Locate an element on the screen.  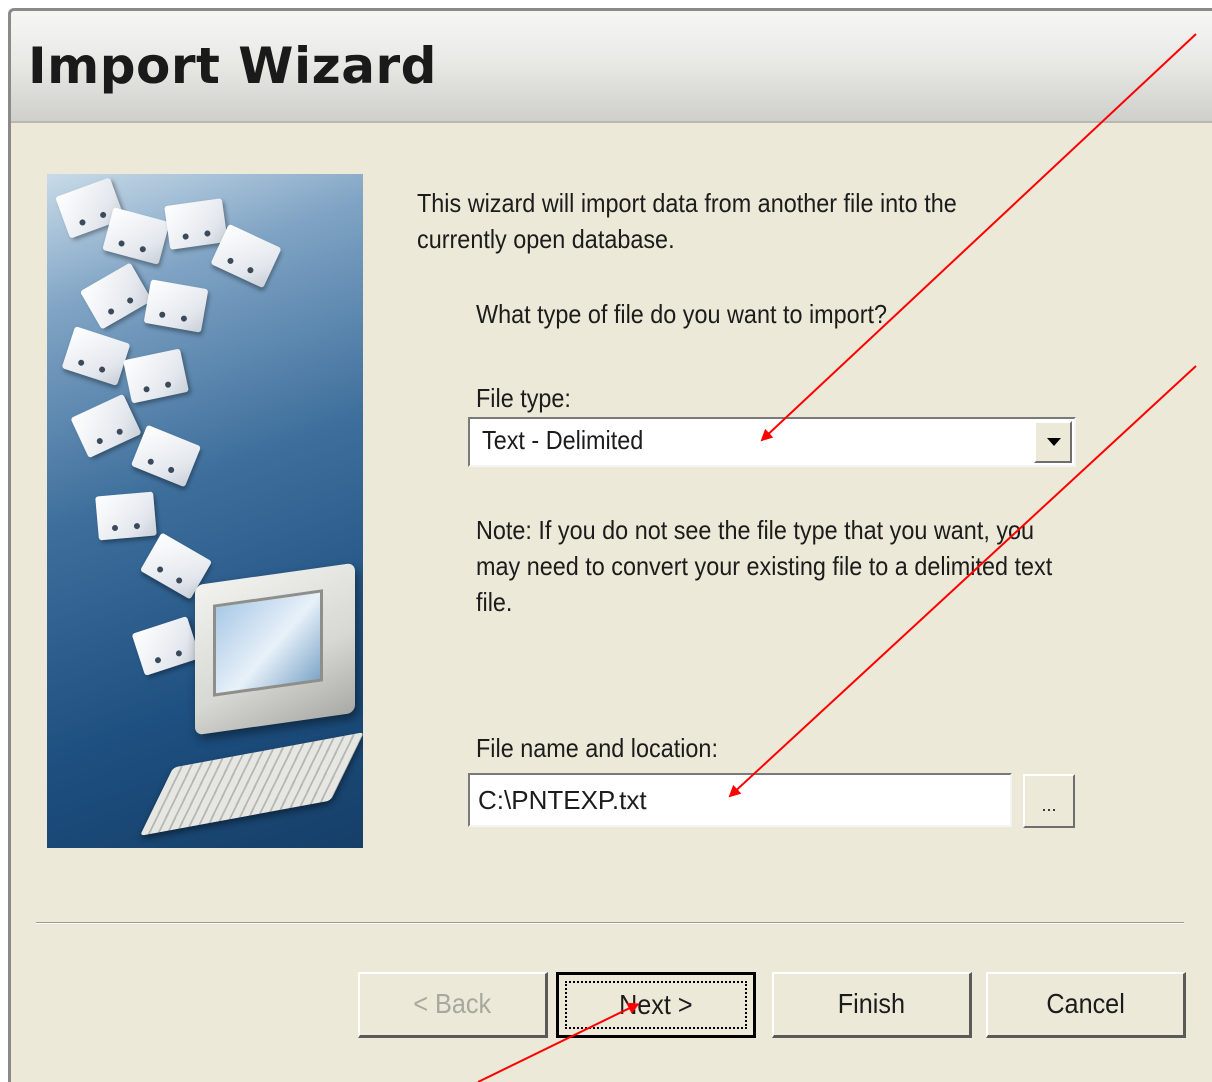
finish-button: Finish is located at coordinates (872, 1005).